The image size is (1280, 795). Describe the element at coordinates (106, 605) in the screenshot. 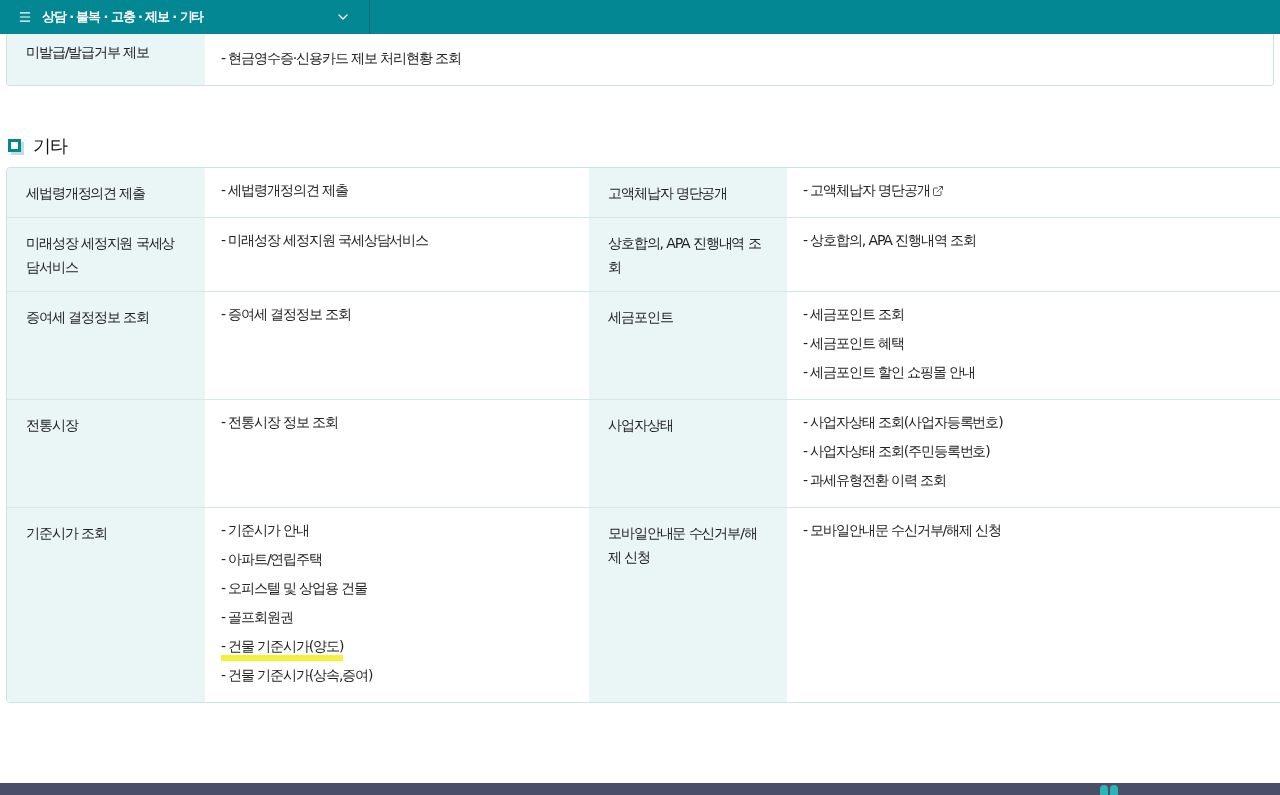

I see `category-cell: 기준시가 조회` at that location.